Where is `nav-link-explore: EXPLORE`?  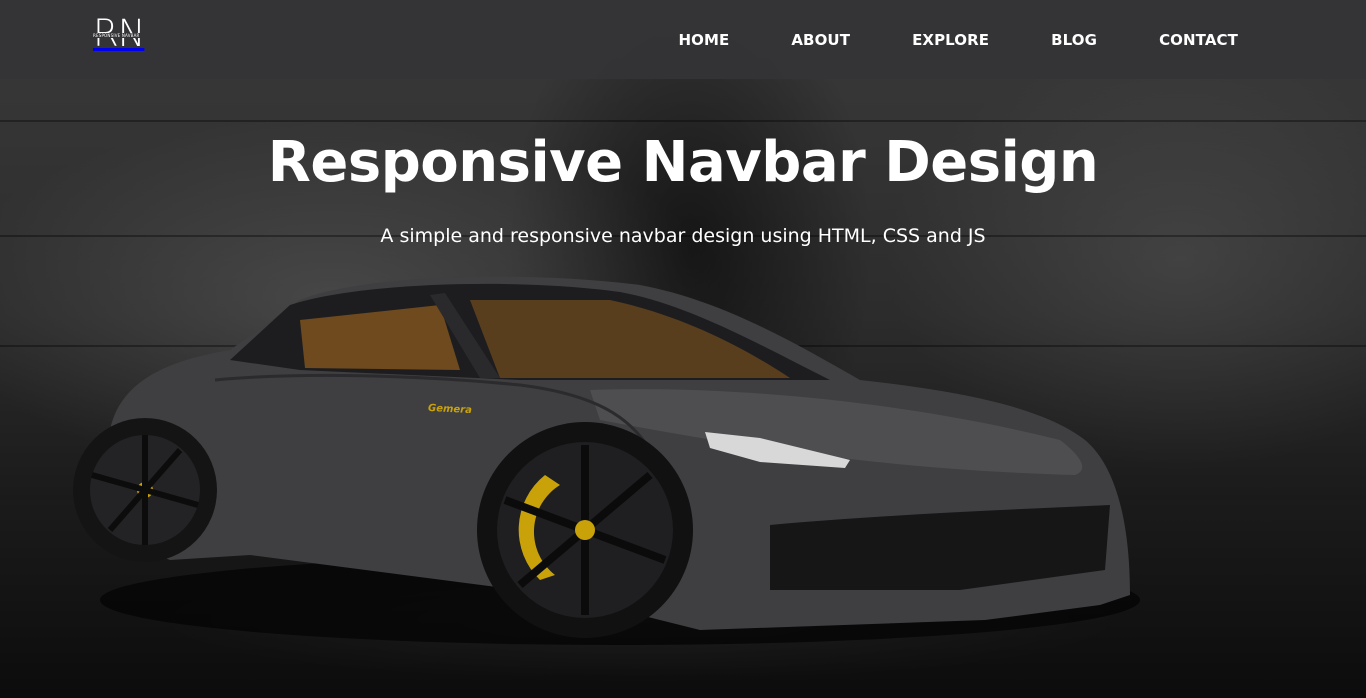 nav-link-explore: EXPLORE is located at coordinates (950, 40).